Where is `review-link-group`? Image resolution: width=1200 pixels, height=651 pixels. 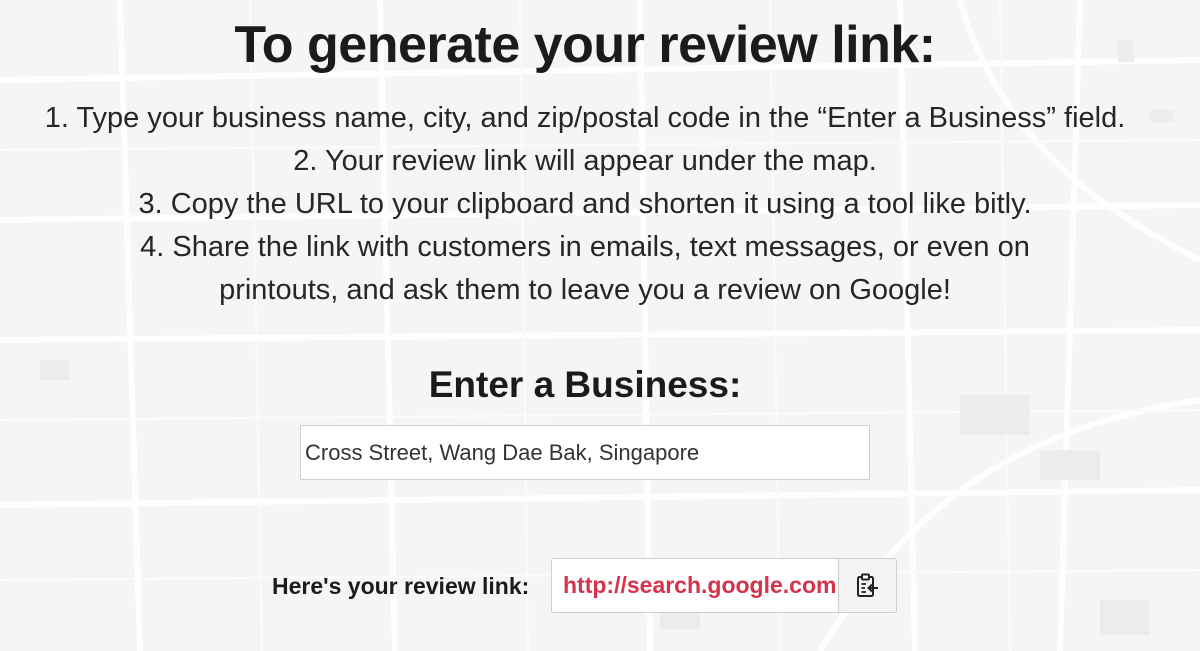 review-link-group is located at coordinates (724, 585).